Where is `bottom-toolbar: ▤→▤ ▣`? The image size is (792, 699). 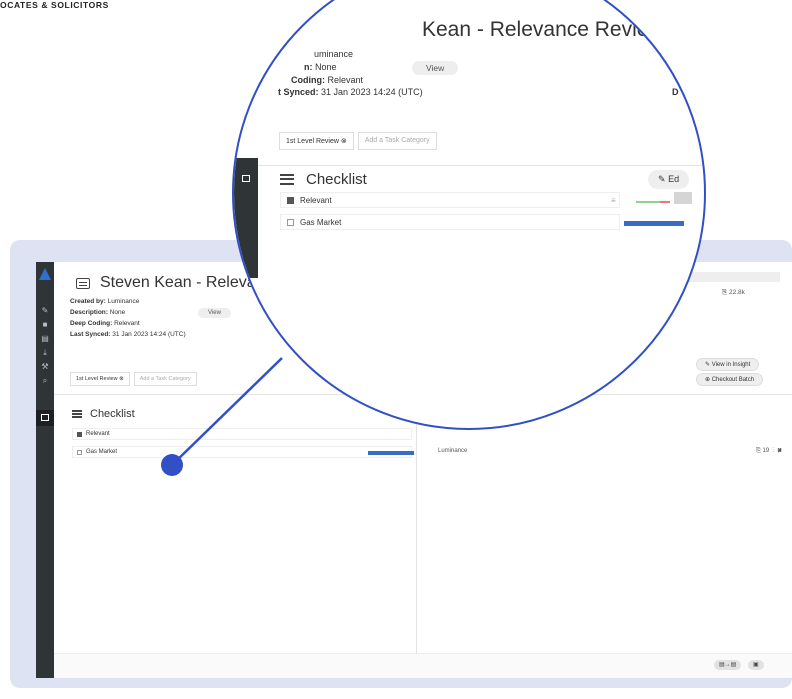 bottom-toolbar: ▤→▤ ▣ is located at coordinates (423, 665).